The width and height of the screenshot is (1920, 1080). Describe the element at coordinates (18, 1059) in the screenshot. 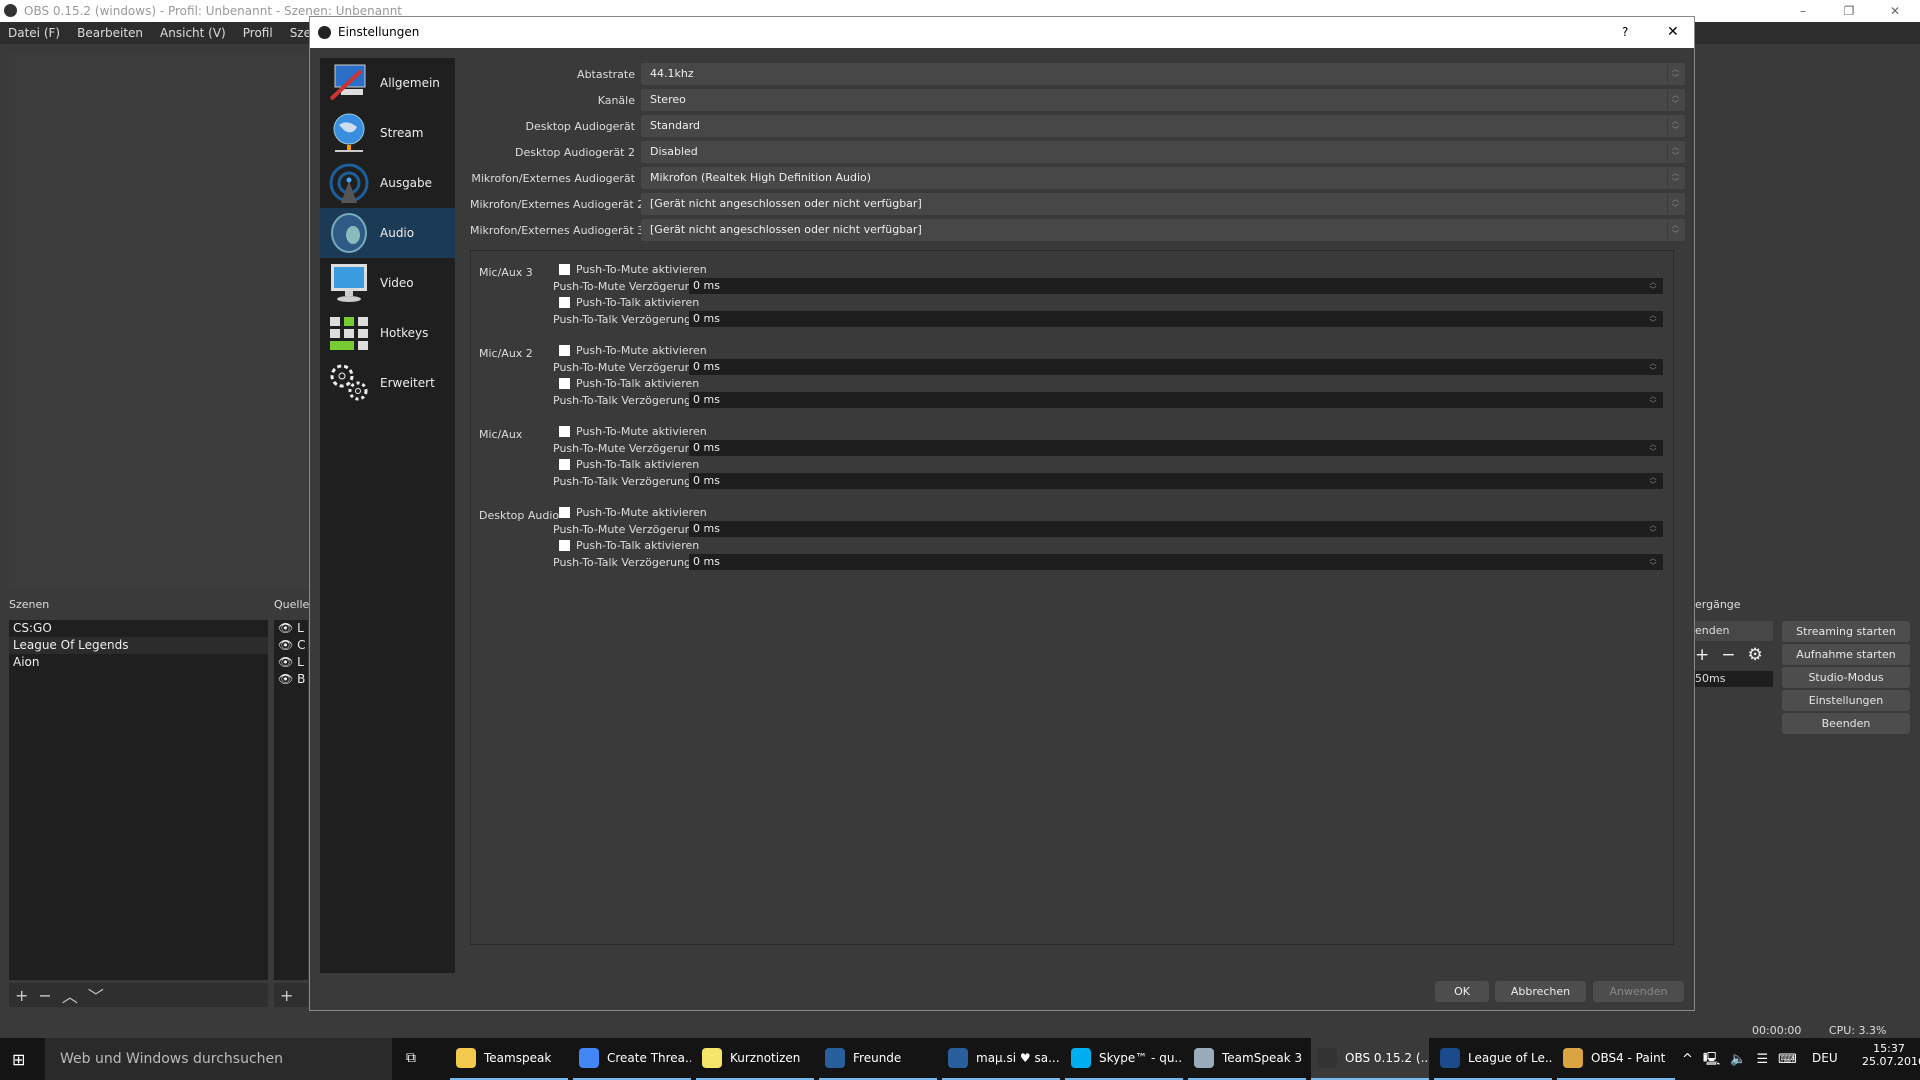

I see `windows-start-icon: ⊞` at that location.